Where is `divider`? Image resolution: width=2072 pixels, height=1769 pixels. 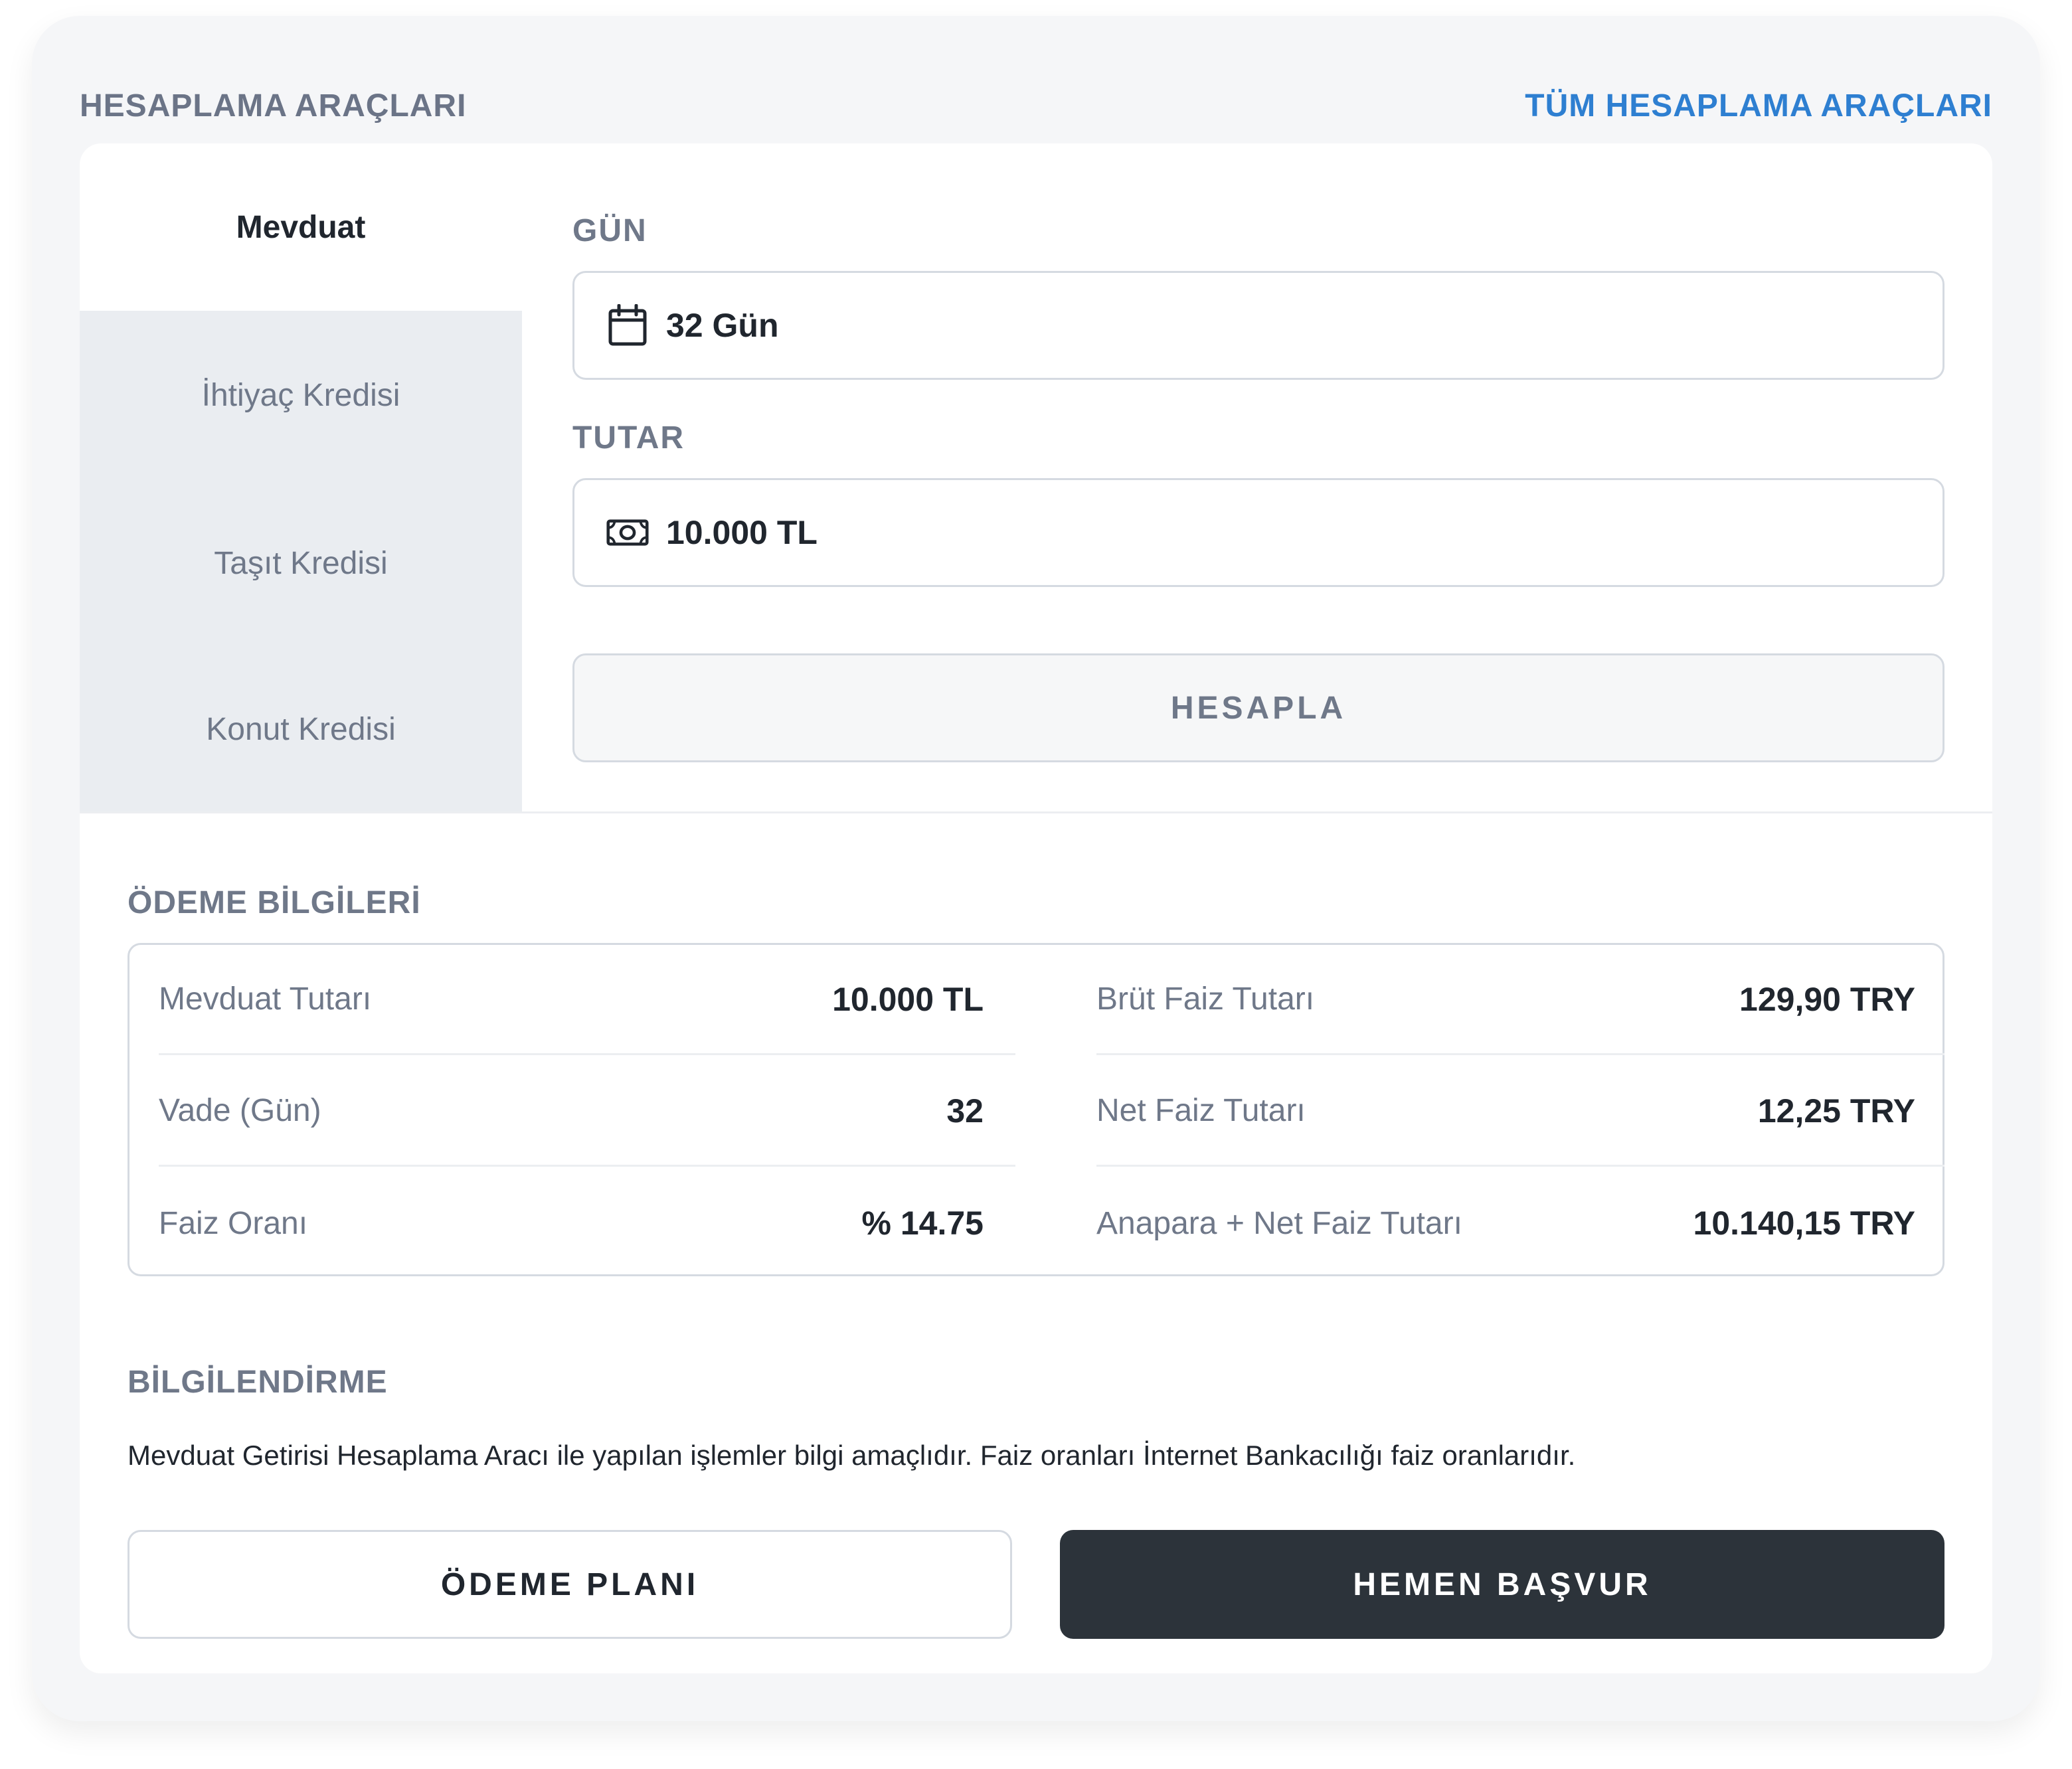
divider is located at coordinates (1036, 812).